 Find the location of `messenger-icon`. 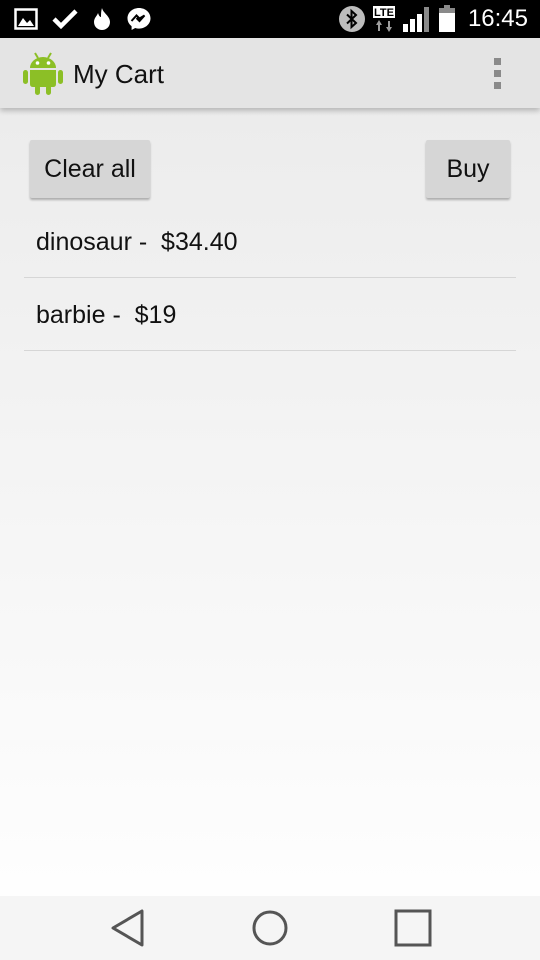

messenger-icon is located at coordinates (139, 19).